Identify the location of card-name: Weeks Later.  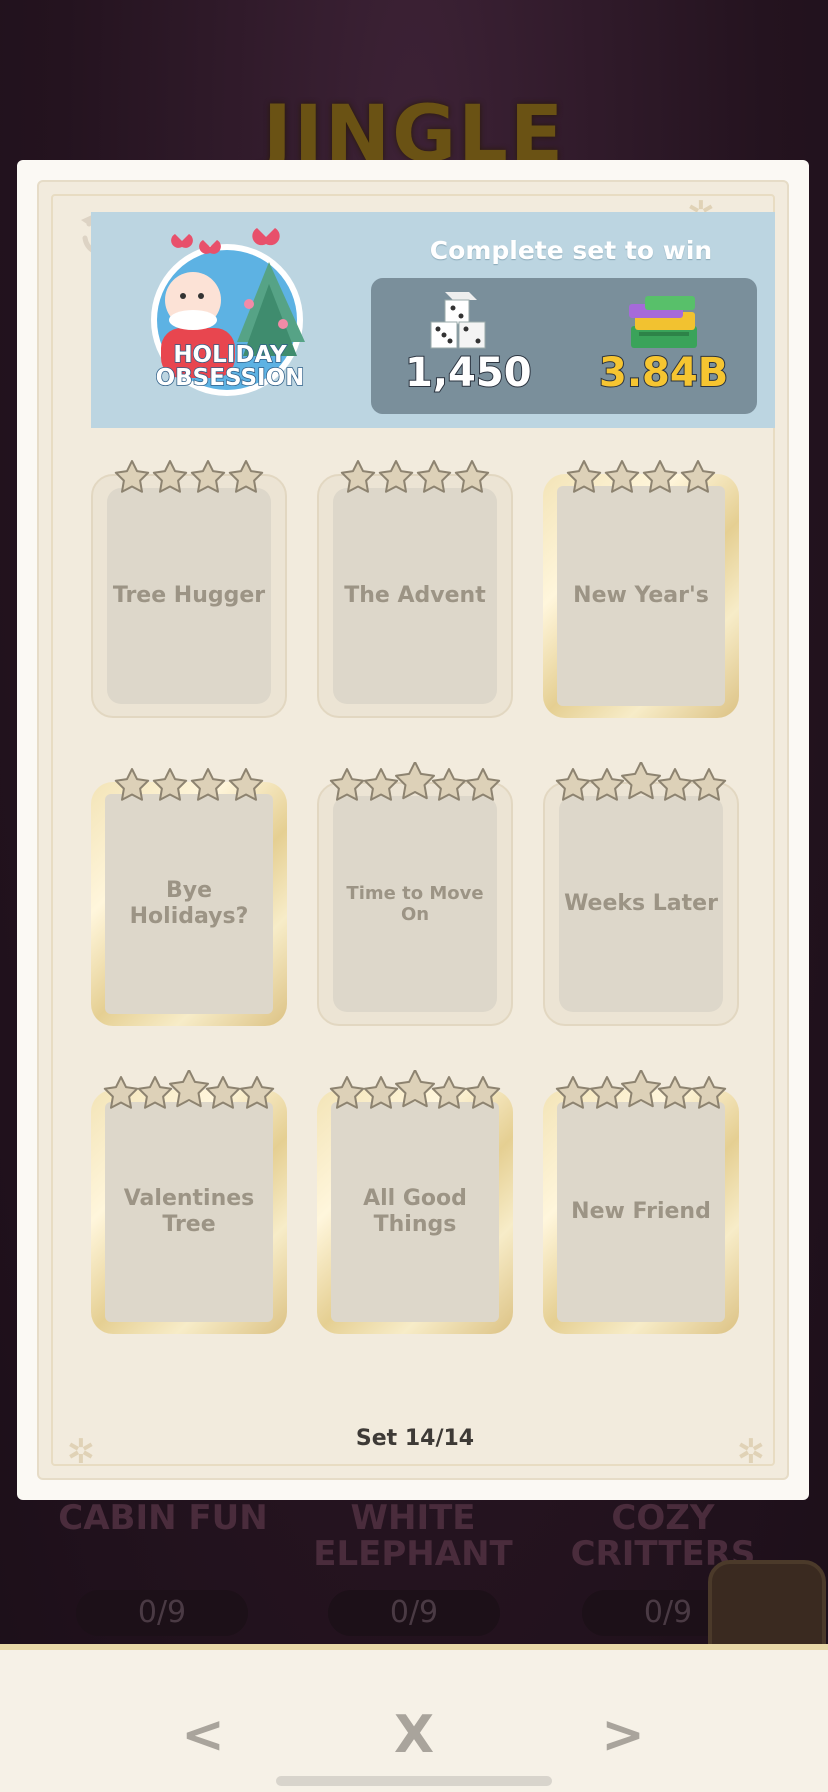
(641, 903).